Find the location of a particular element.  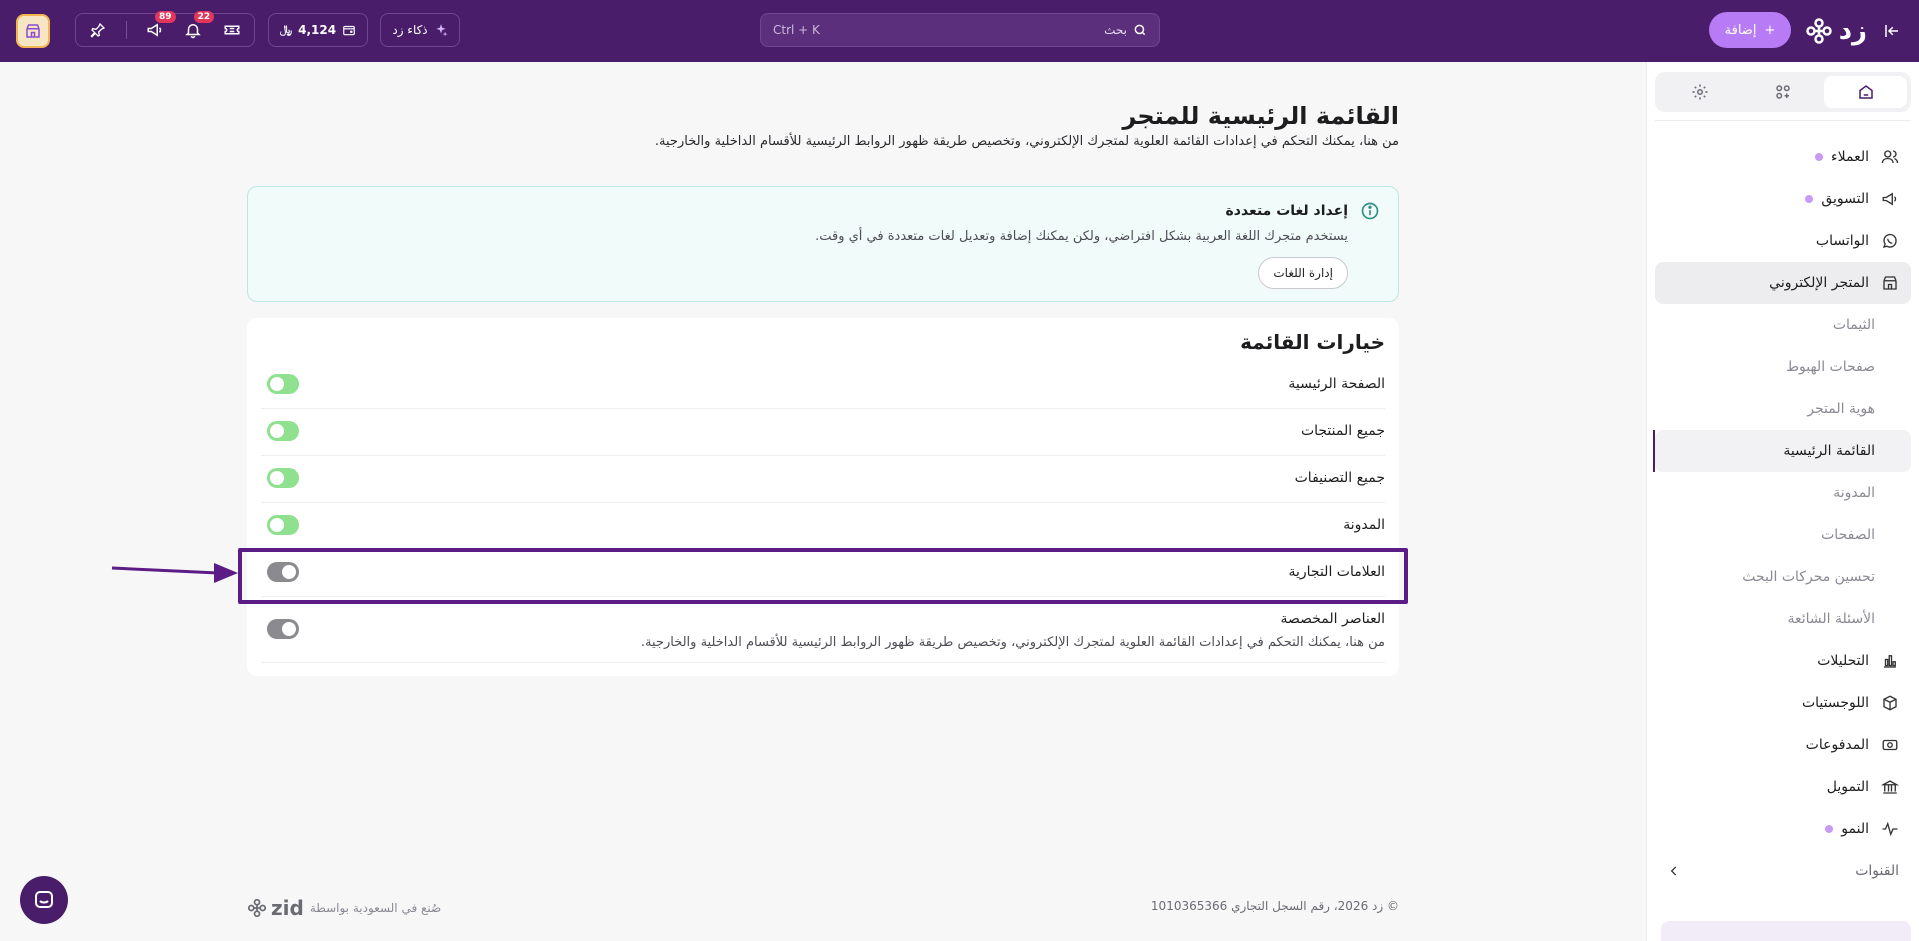

toggle-all-products is located at coordinates (283, 431).